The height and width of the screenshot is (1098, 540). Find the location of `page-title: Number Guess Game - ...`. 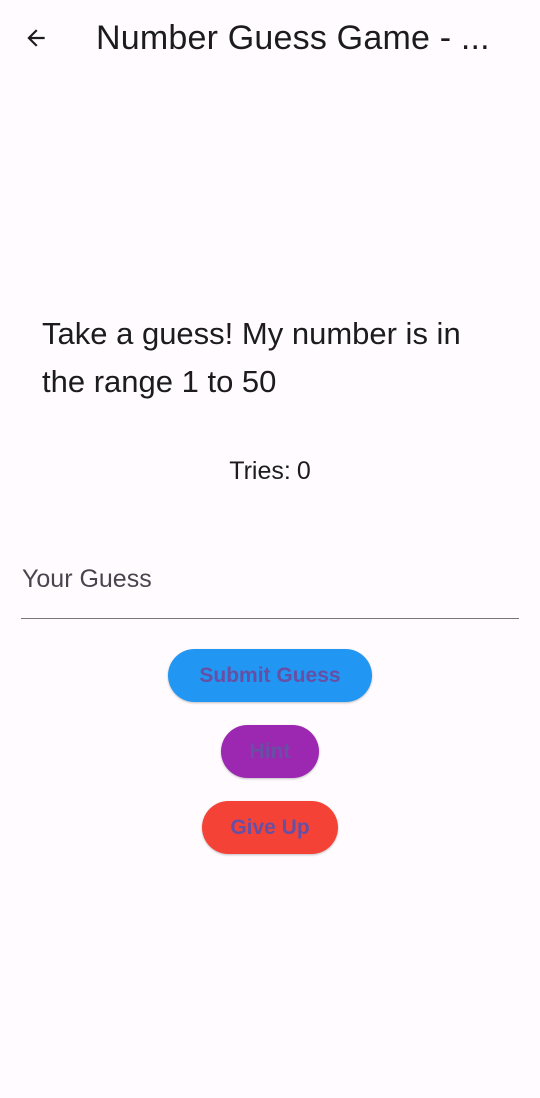

page-title: Number Guess Game - ... is located at coordinates (293, 38).